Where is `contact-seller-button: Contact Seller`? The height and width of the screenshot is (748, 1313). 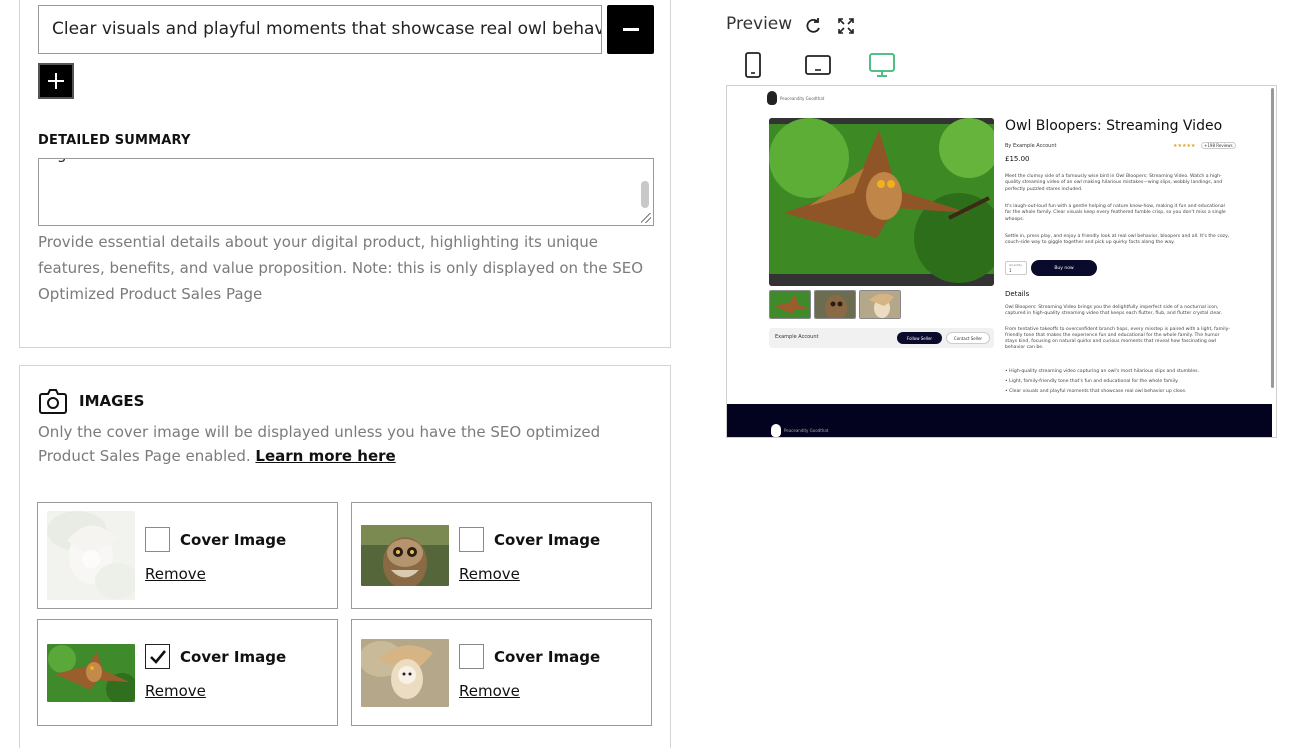
contact-seller-button: Contact Seller is located at coordinates (968, 338).